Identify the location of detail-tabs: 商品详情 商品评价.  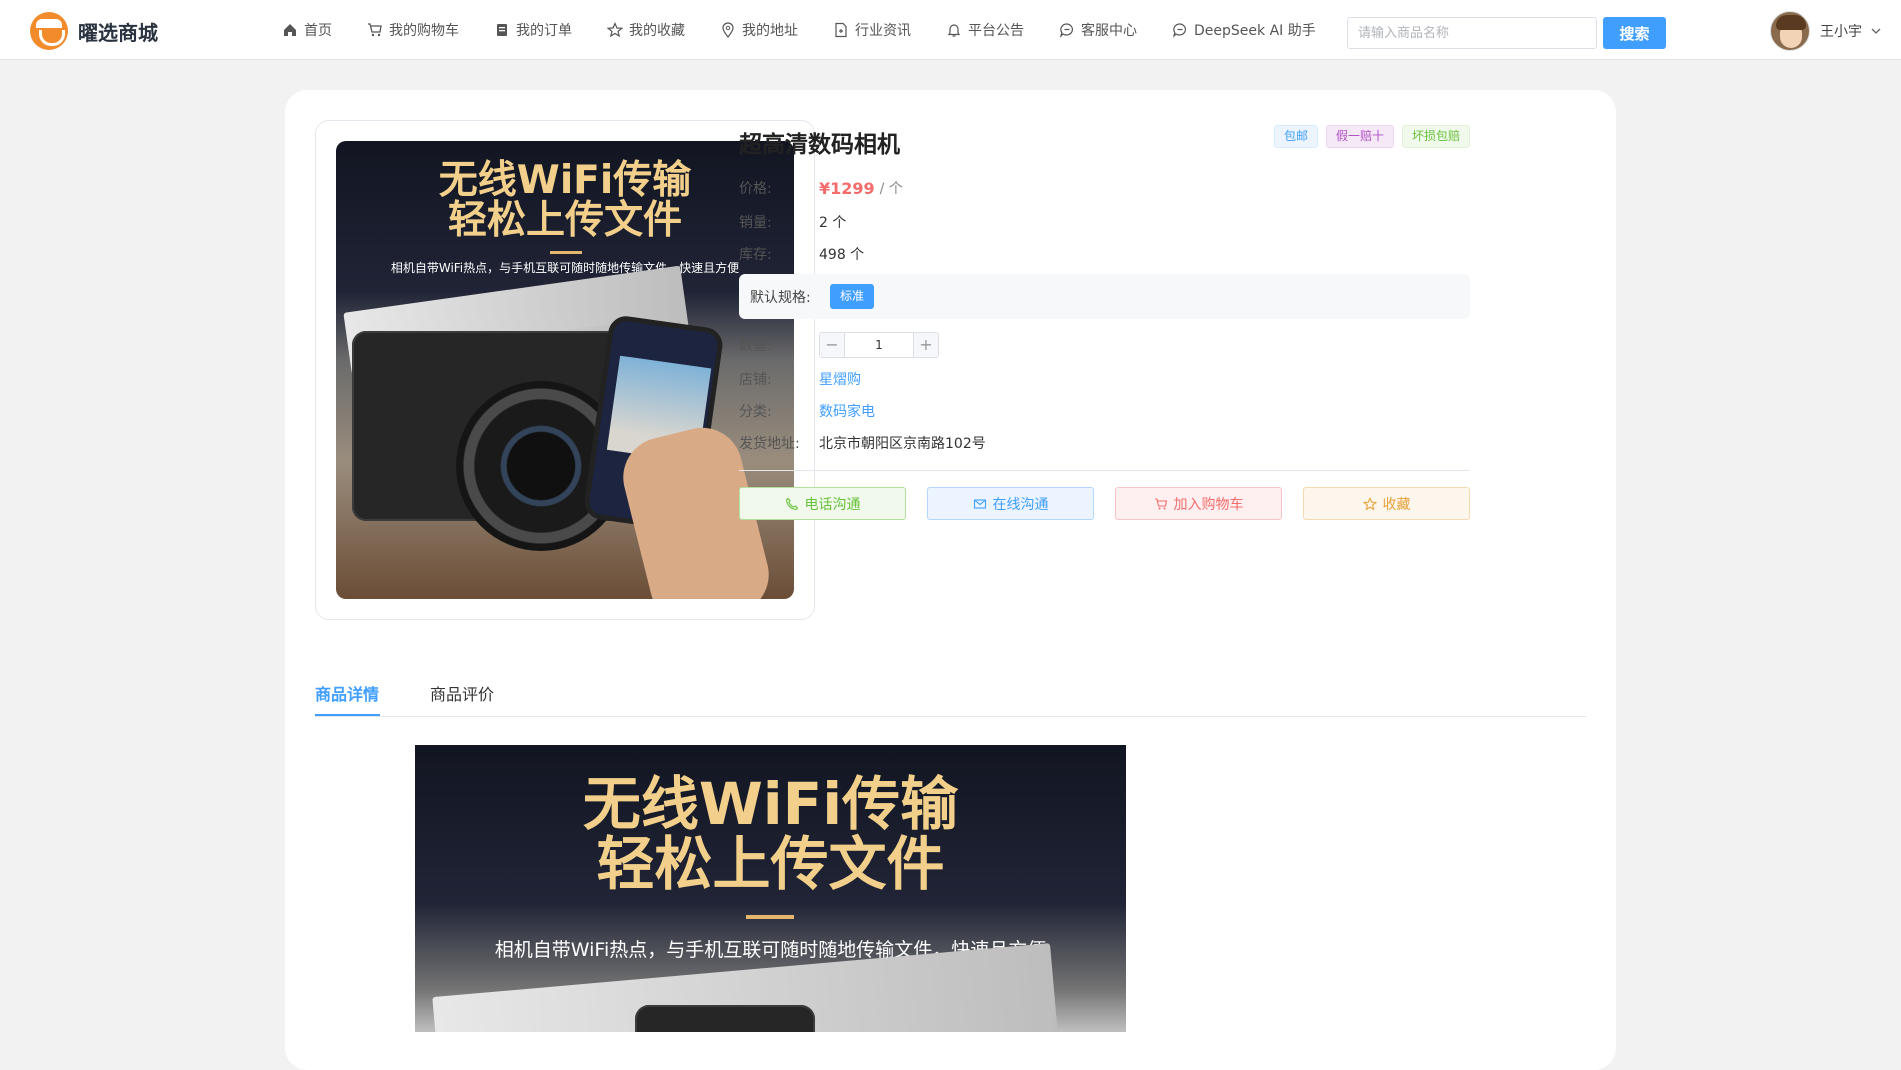
(950, 696).